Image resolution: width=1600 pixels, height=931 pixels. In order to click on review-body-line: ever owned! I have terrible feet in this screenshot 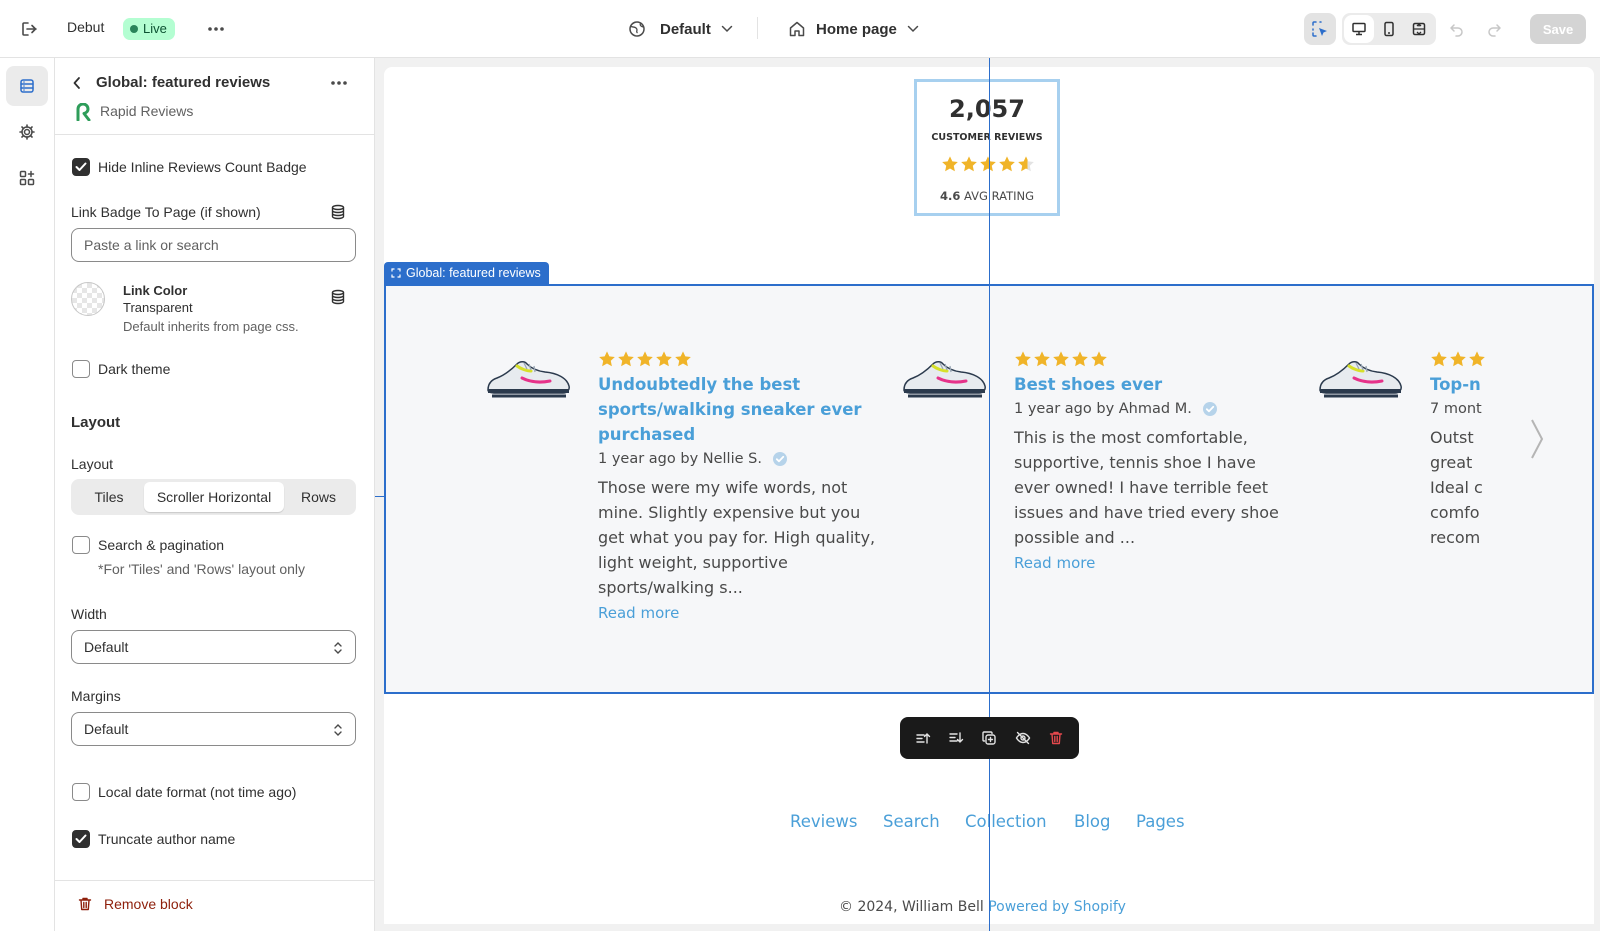, I will do `click(1141, 487)`.